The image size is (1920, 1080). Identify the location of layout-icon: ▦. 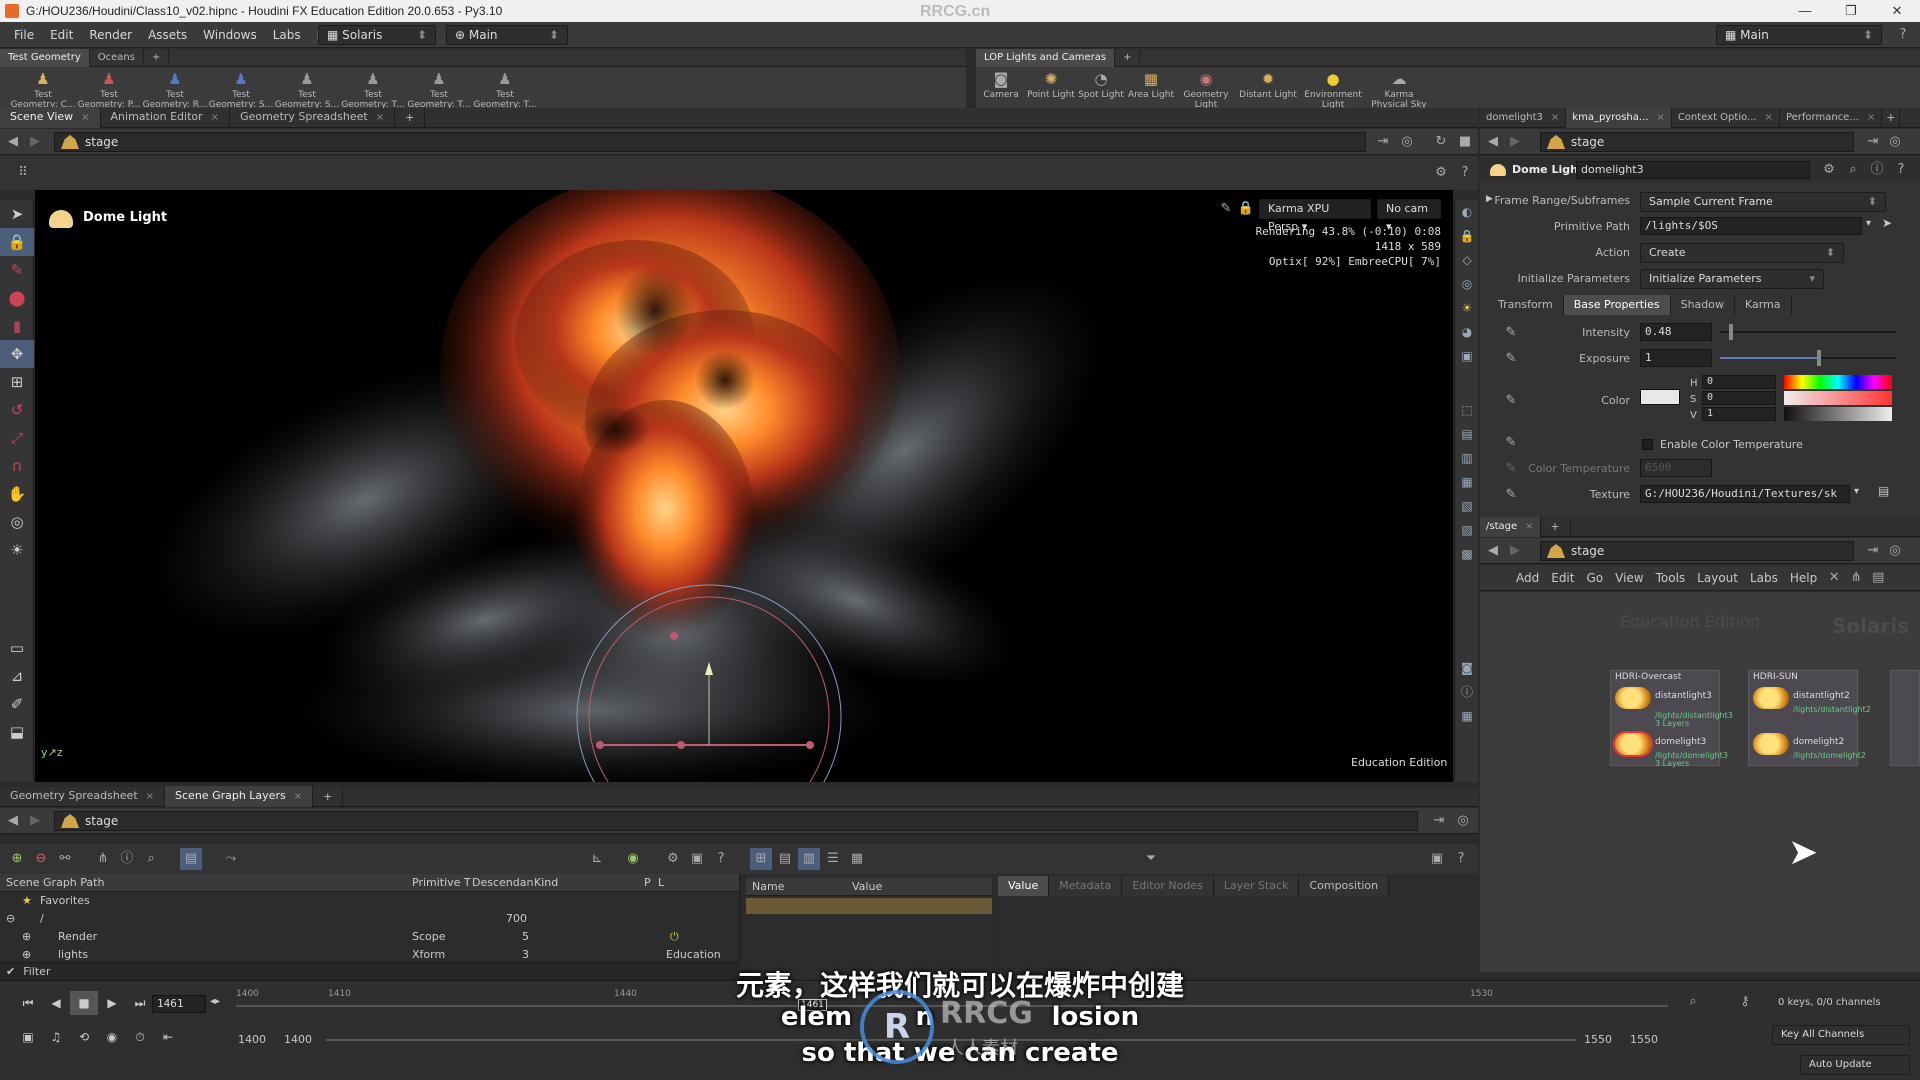
(1467, 716).